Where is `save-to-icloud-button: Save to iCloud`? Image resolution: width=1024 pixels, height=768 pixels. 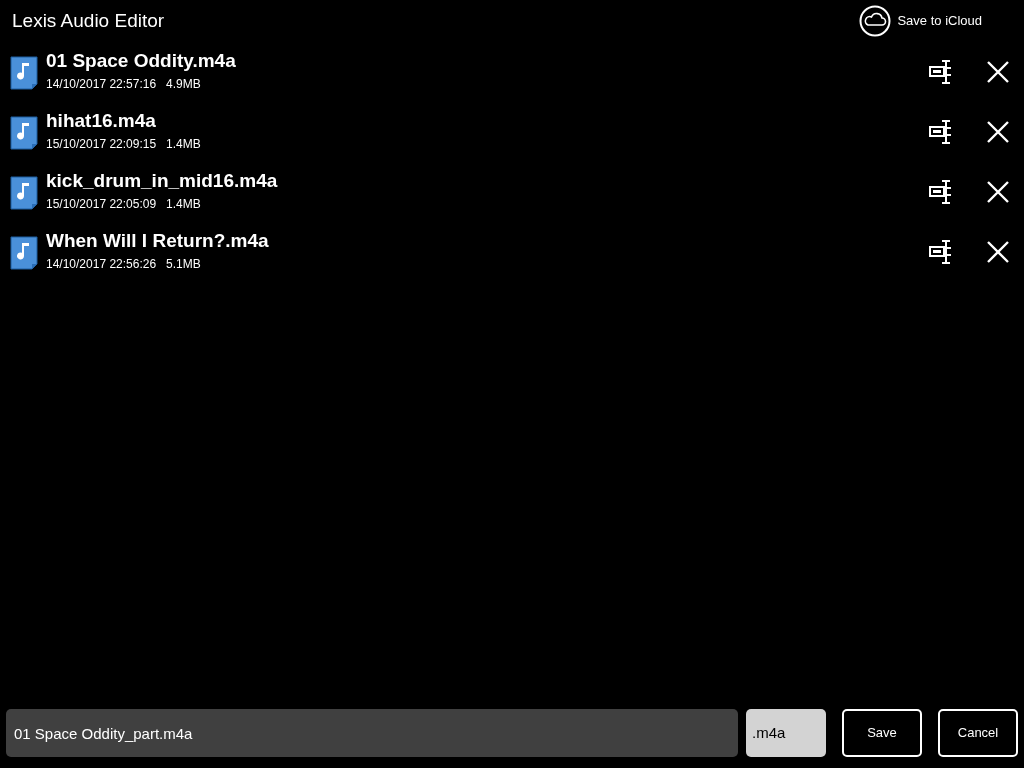
save-to-icloud-button: Save to iCloud is located at coordinates (920, 21).